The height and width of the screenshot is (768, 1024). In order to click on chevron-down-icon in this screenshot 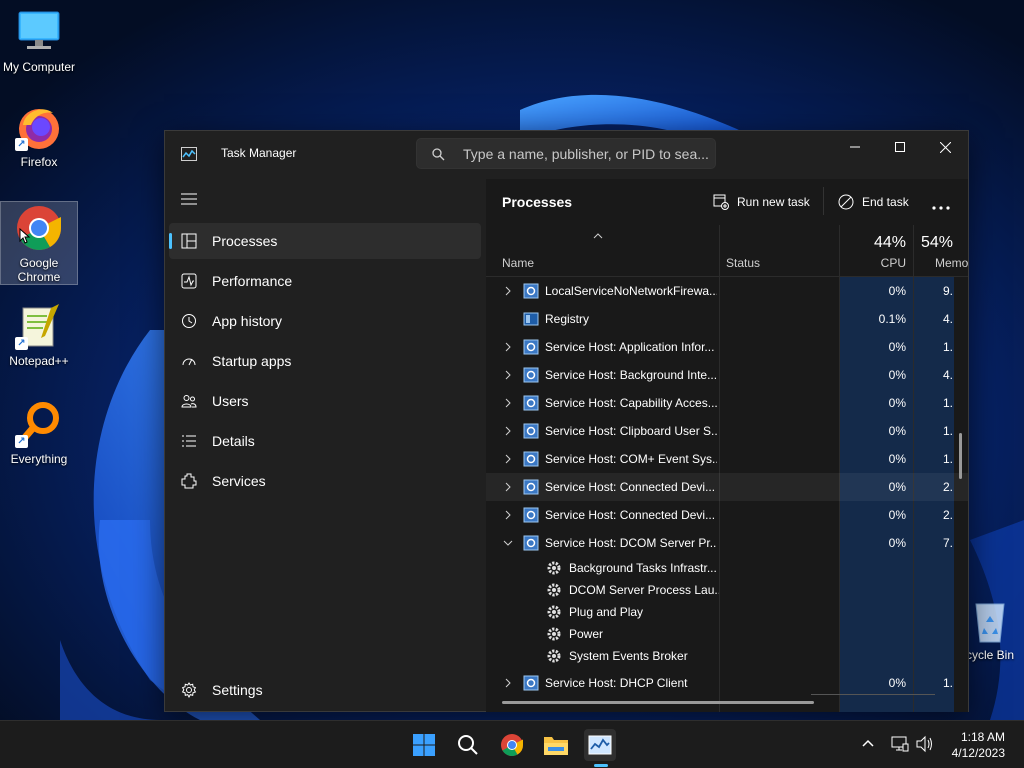, I will do `click(508, 543)`.